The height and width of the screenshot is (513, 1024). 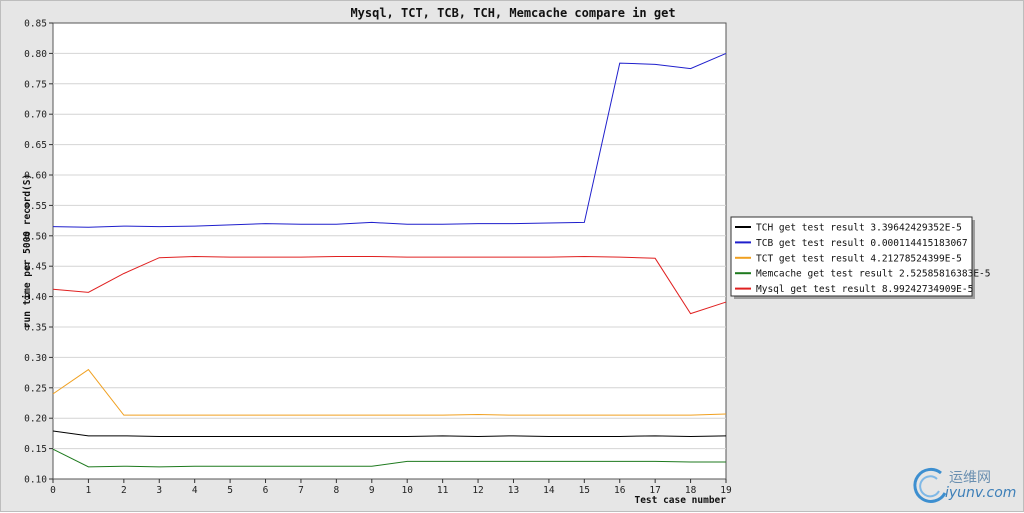 I want to click on x-tick-label: 7, so click(x=301, y=490).